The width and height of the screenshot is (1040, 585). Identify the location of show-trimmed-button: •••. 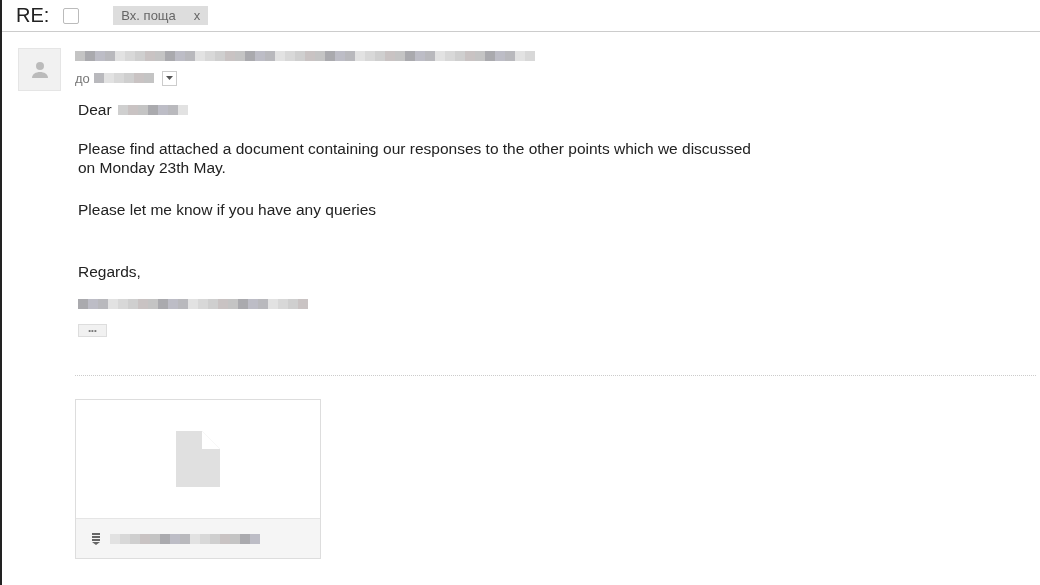
(92, 330).